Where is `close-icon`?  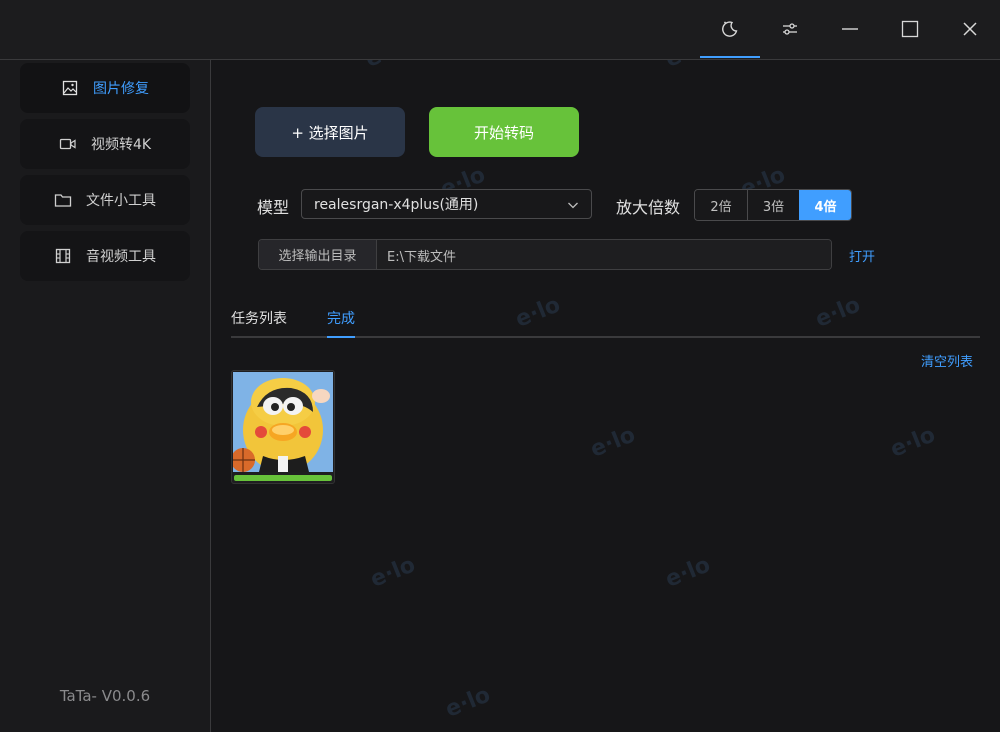
close-icon is located at coordinates (970, 29).